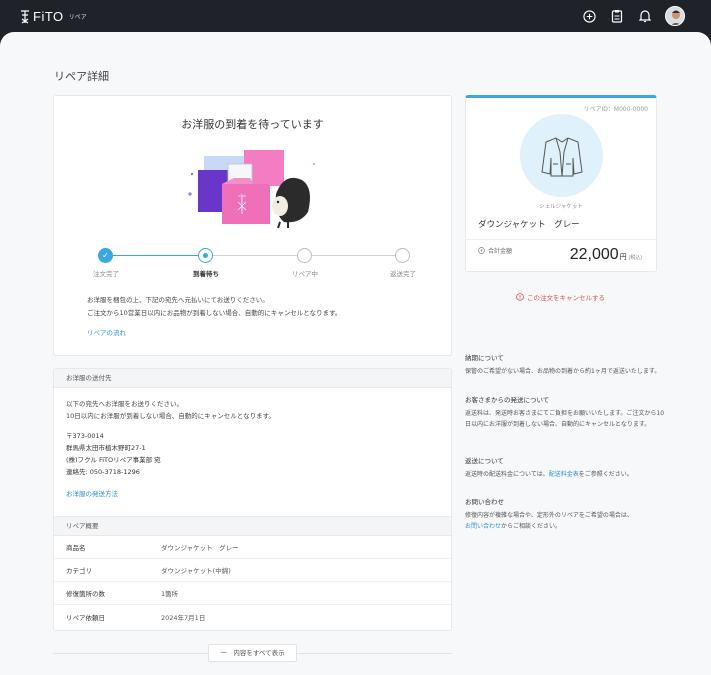 The image size is (711, 675). What do you see at coordinates (252, 570) in the screenshot?
I see `table-row: カテゴリ ダウンジャケット(中綿)` at bounding box center [252, 570].